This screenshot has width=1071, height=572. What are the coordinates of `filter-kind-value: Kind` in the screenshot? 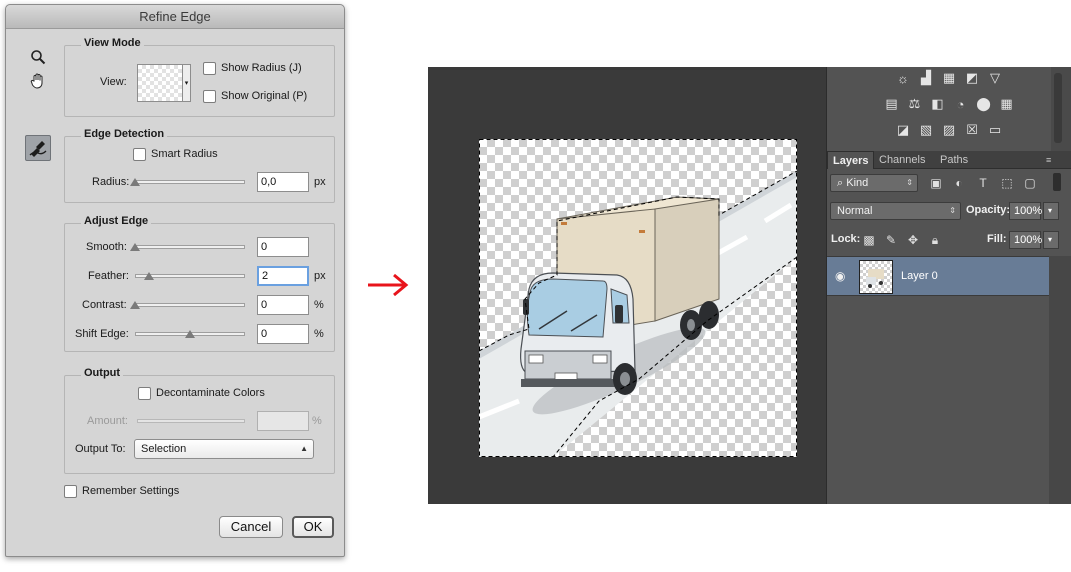 It's located at (857, 183).